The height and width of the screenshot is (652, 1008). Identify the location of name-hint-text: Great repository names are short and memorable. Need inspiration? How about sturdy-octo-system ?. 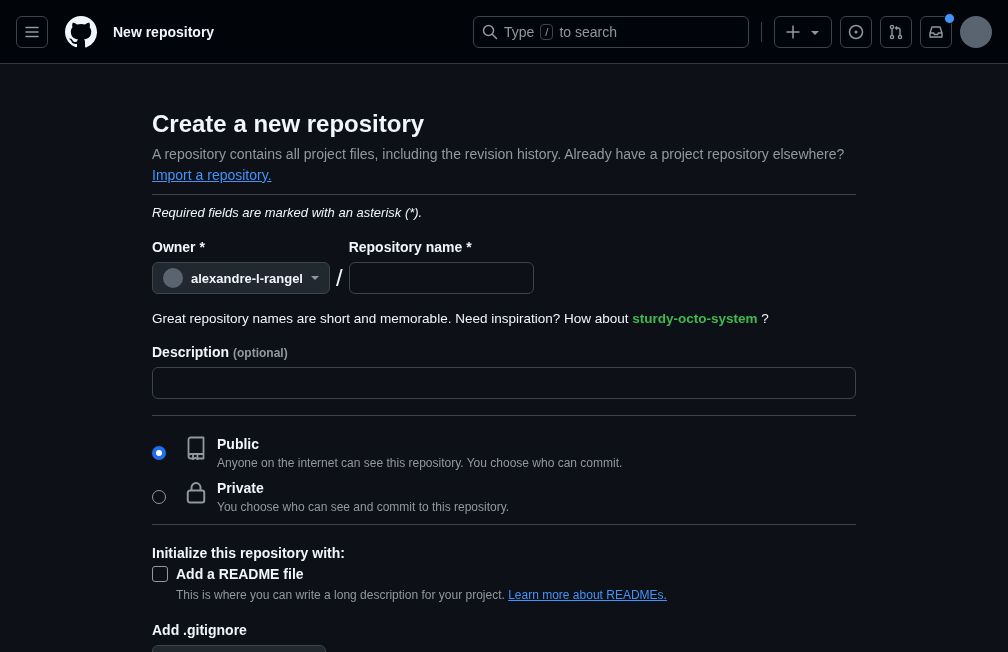
(461, 318).